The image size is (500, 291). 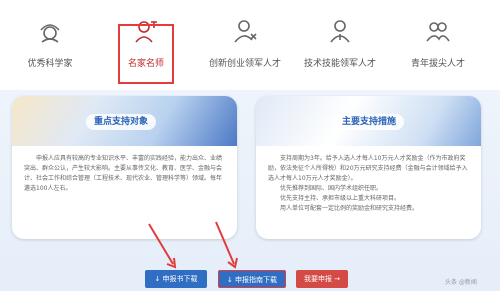 I want to click on tab-label: 技术技能领军人才, so click(x=340, y=64).